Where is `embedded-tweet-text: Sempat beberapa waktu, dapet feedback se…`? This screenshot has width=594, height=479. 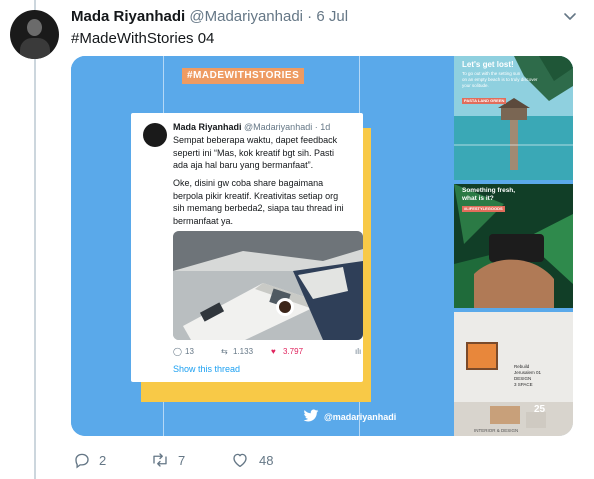
embedded-tweet-text: Sempat beberapa waktu, dapet feedback se… is located at coordinates (255, 152).